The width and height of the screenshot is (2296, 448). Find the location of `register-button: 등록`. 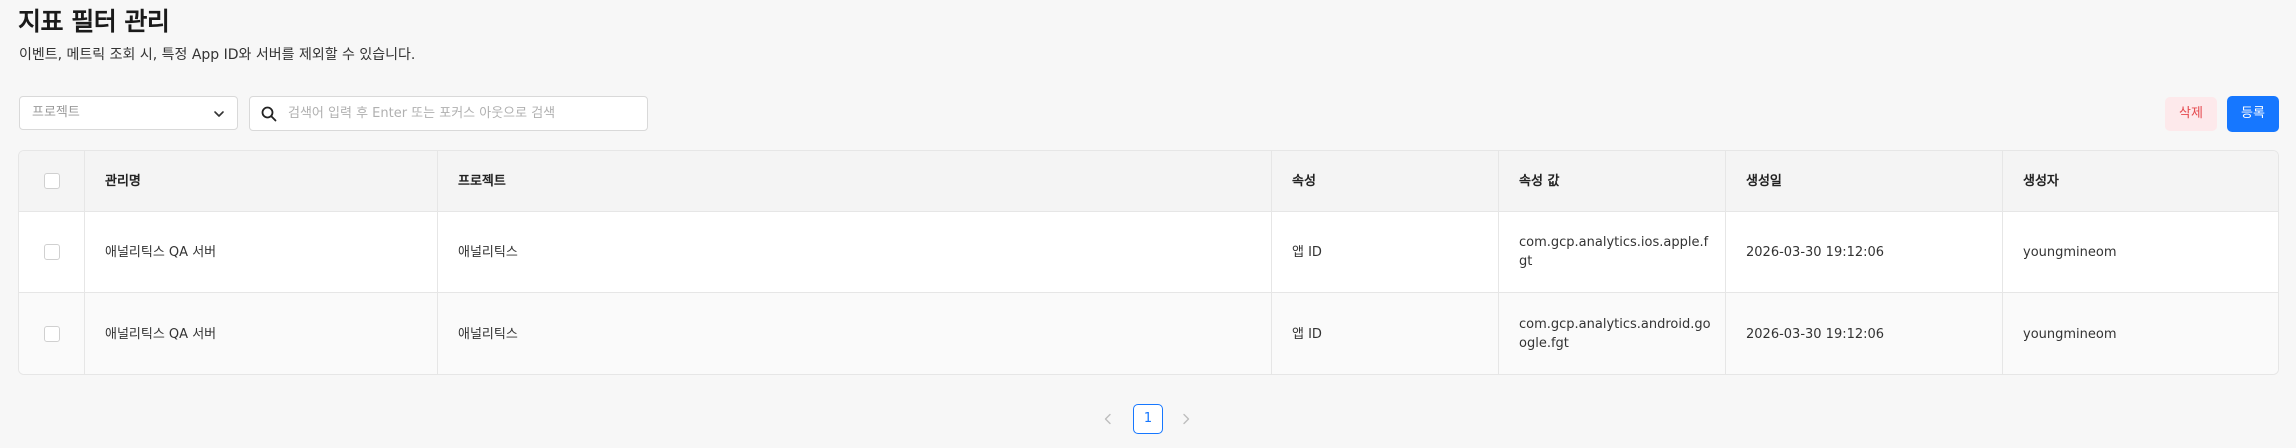

register-button: 등록 is located at coordinates (2253, 114).